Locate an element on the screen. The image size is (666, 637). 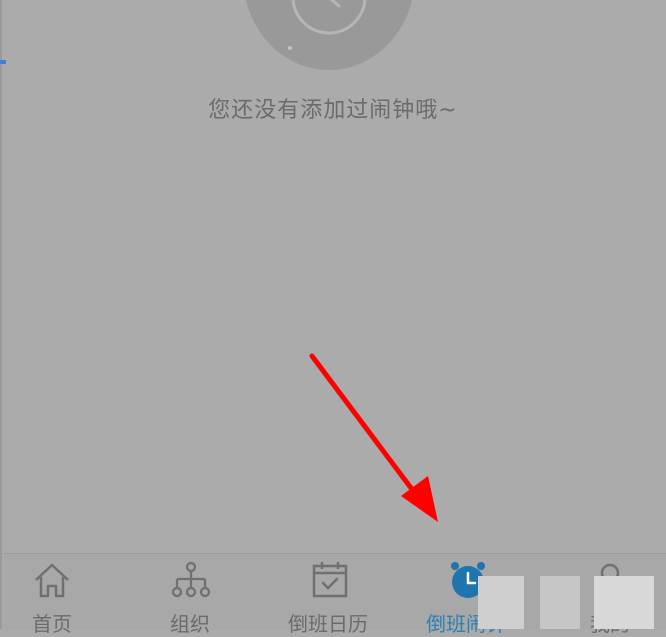
calendar-check-icon is located at coordinates (330, 580).